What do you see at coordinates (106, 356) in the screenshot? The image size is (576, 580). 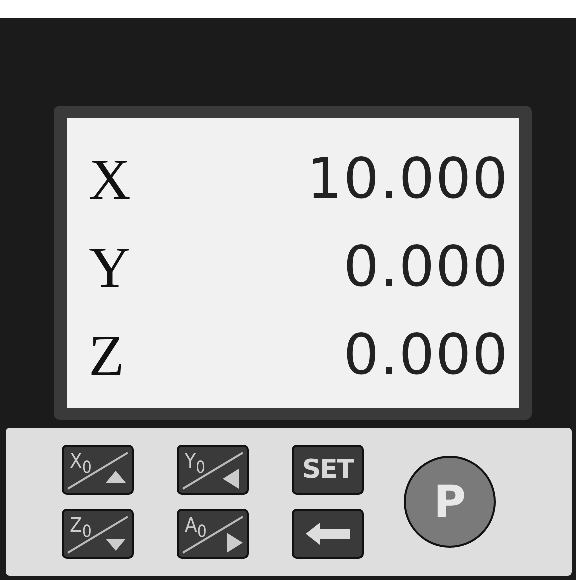 I see `axis-label: Z` at bounding box center [106, 356].